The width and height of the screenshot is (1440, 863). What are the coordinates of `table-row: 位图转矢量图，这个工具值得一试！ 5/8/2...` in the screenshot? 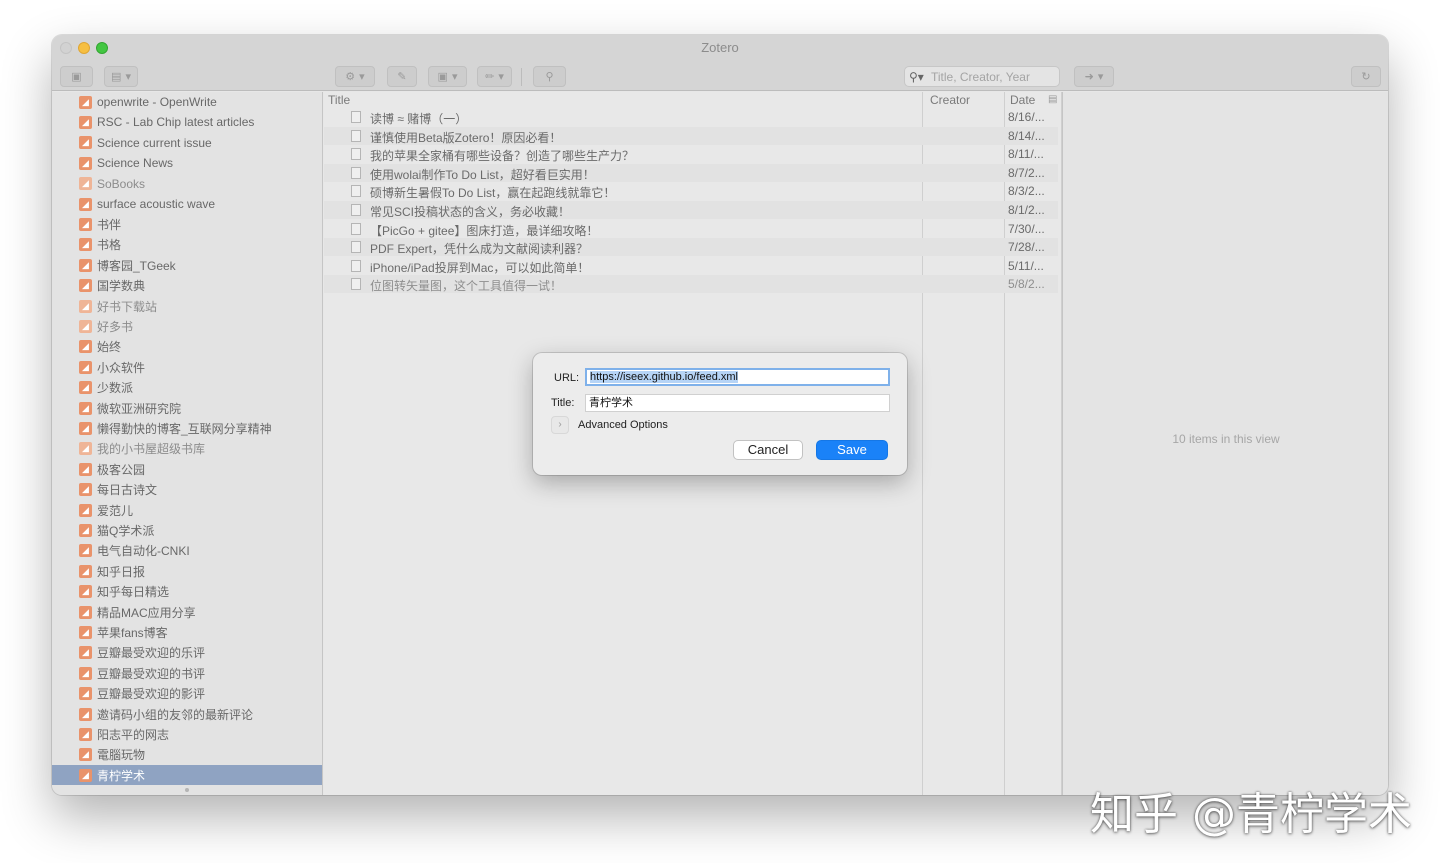 It's located at (691, 284).